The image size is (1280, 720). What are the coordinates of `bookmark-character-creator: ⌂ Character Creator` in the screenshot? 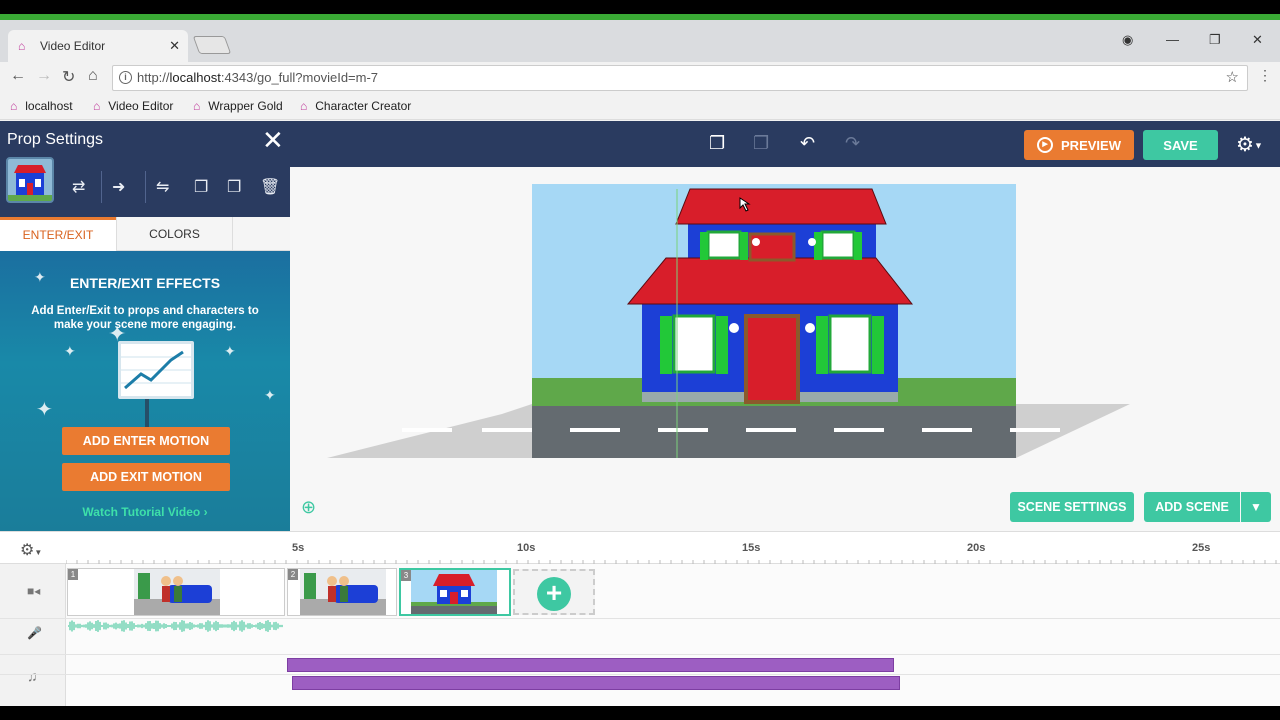 It's located at (355, 106).